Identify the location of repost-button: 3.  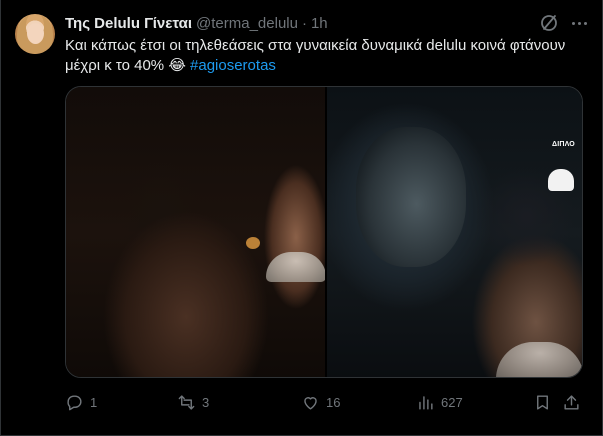
(193, 402).